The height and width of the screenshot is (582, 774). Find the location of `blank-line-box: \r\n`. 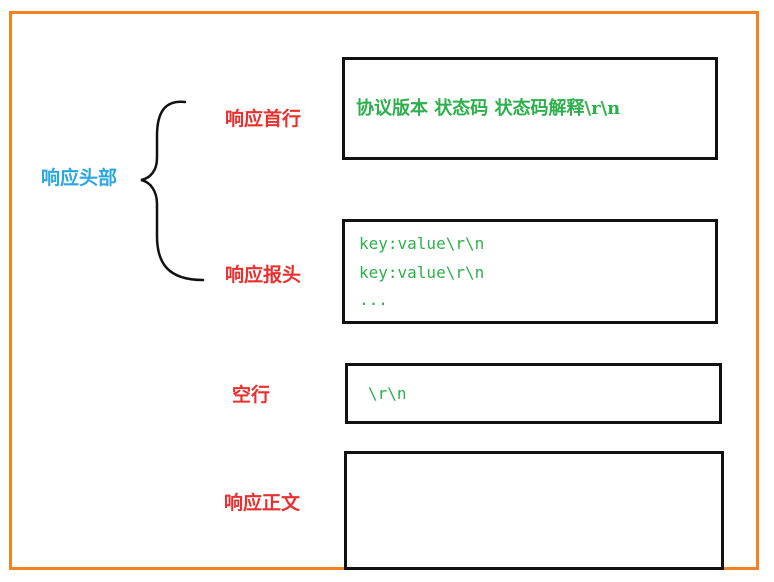

blank-line-box: \r\n is located at coordinates (533, 393).